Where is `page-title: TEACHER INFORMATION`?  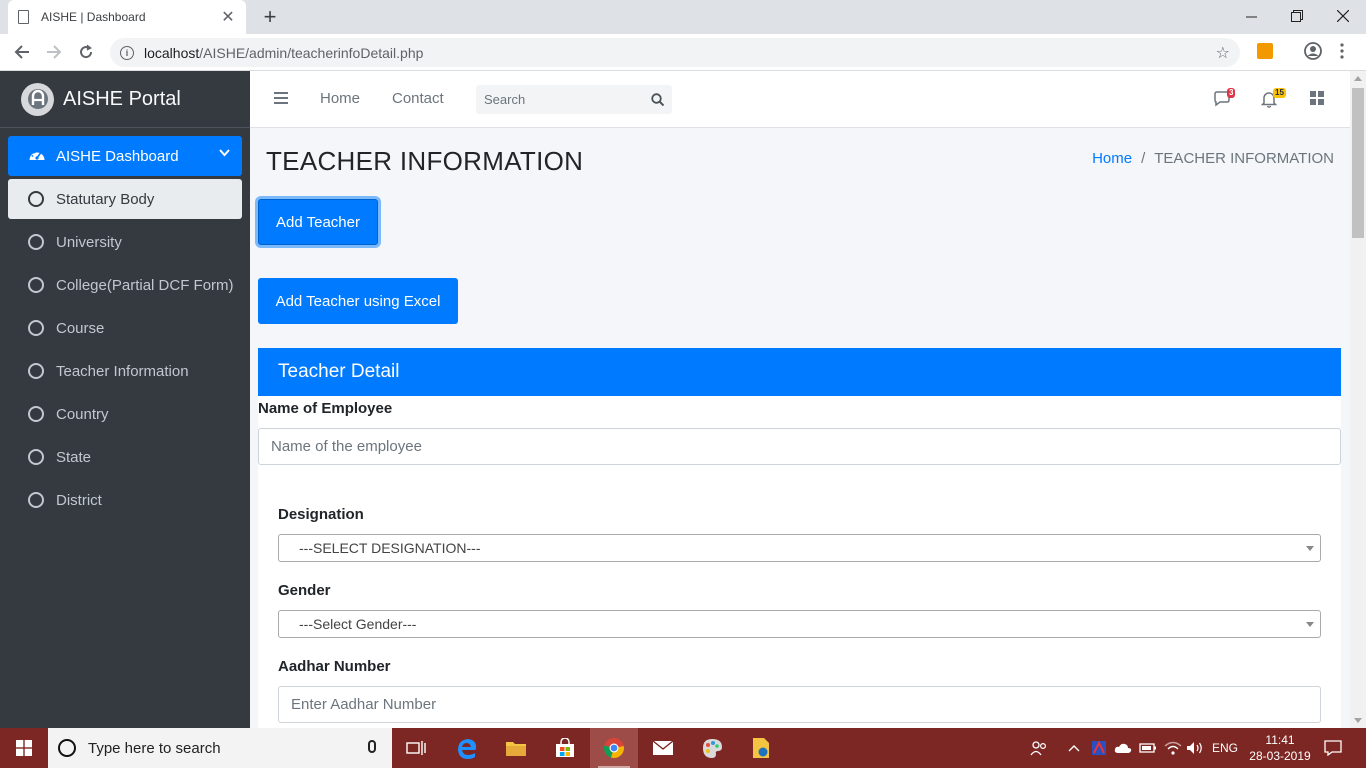 page-title: TEACHER INFORMATION is located at coordinates (425, 161).